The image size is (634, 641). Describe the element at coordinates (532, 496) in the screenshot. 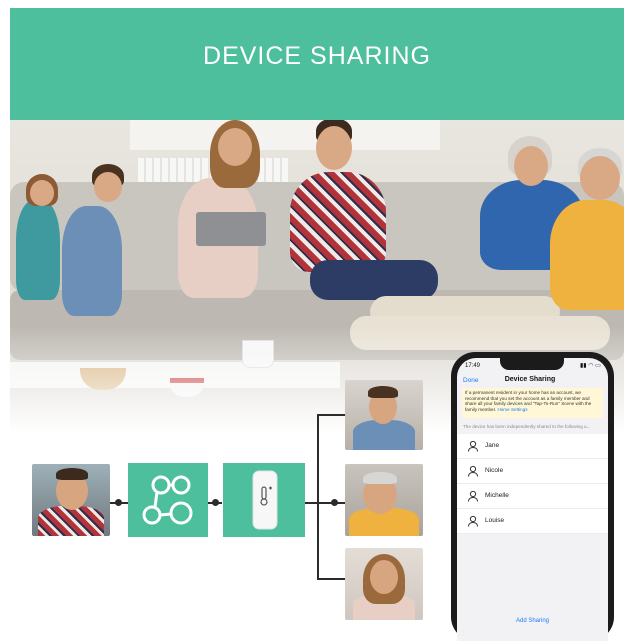

I see `member-row-michelle: Michelle` at that location.